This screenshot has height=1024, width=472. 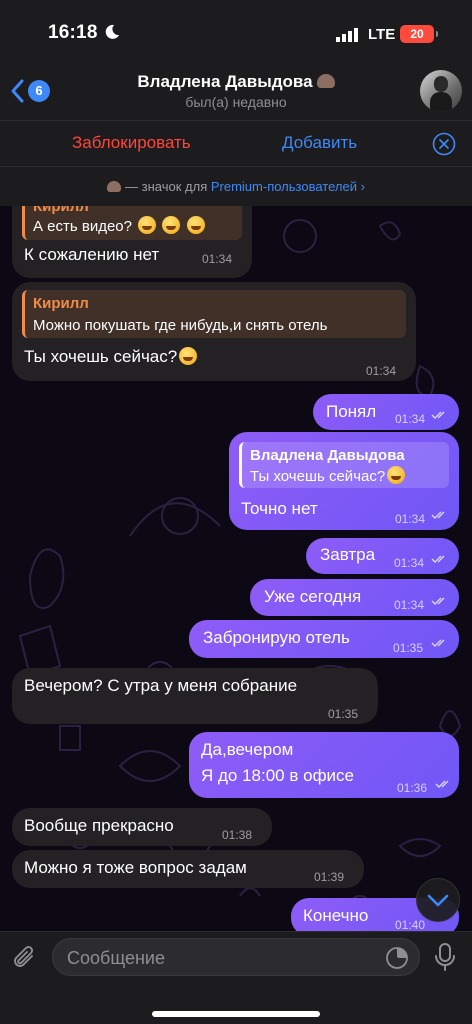 I want to click on moon-icon, so click(x=112, y=31).